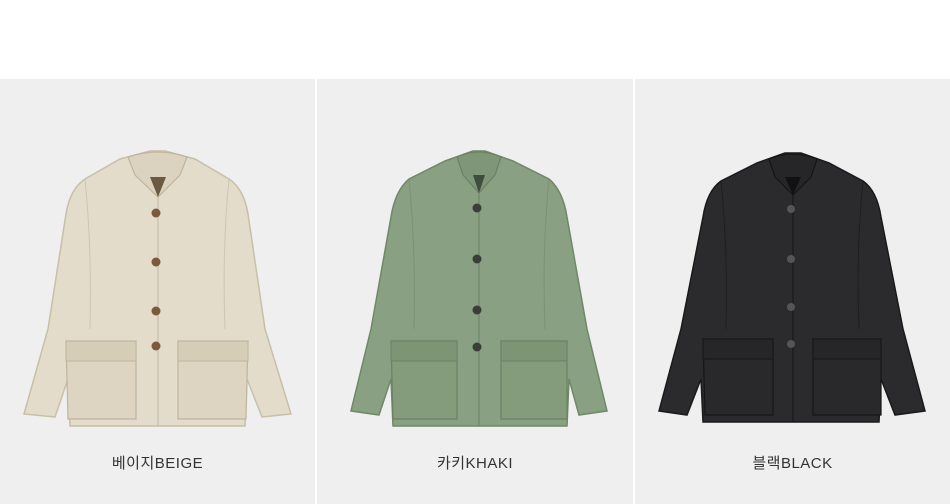  I want to click on color-label-black: 블랙BLACK, so click(792, 463).